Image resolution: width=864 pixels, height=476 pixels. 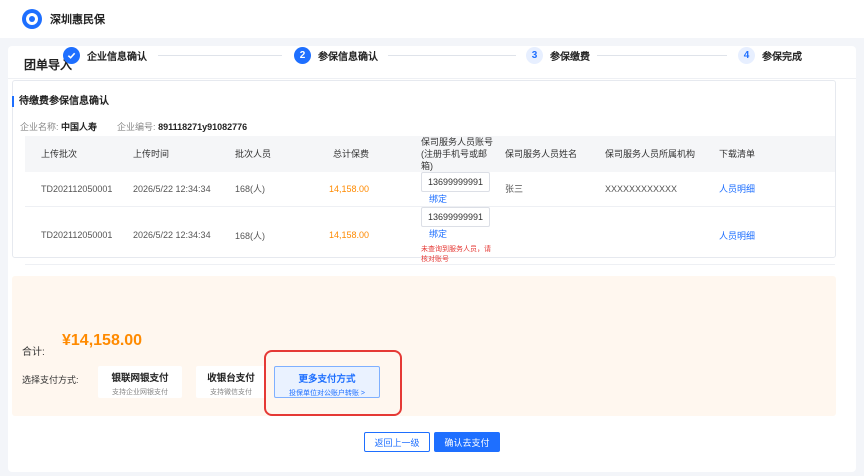 I want to click on col-premium: 总计保费, so click(x=338, y=154).